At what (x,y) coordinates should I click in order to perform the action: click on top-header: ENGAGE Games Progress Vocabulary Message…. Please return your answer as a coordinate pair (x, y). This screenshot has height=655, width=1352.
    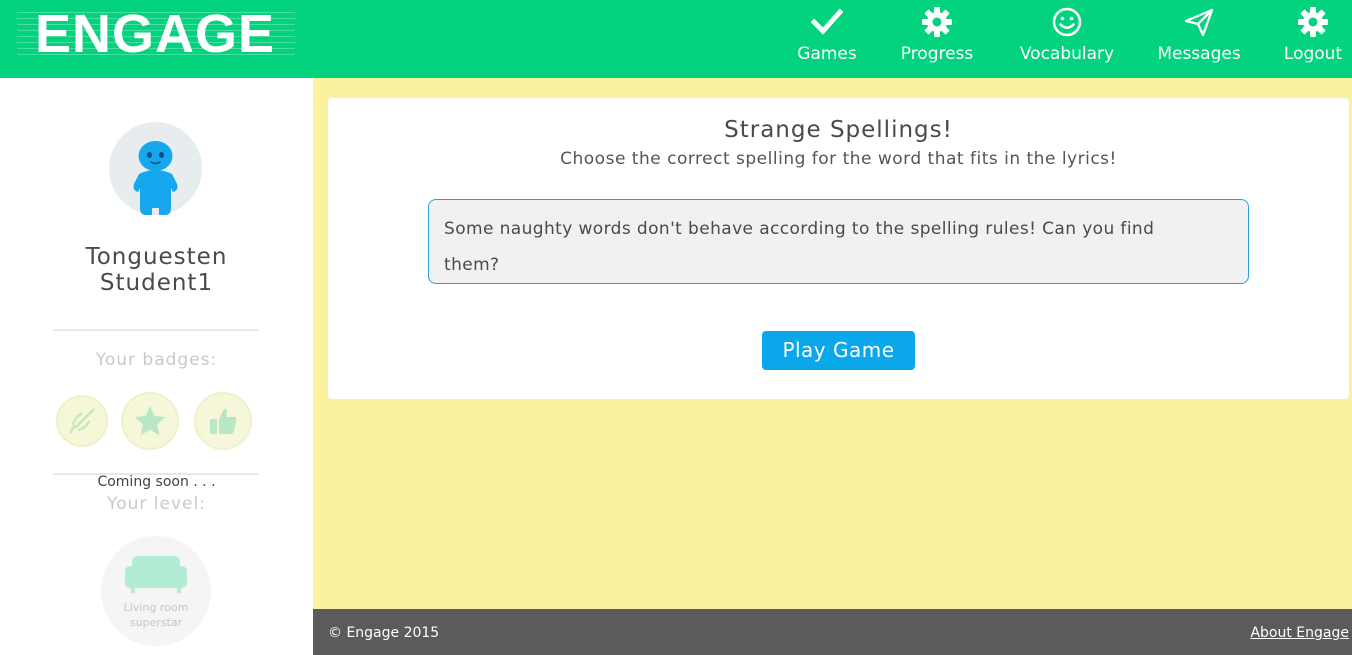
    Looking at the image, I should click on (676, 39).